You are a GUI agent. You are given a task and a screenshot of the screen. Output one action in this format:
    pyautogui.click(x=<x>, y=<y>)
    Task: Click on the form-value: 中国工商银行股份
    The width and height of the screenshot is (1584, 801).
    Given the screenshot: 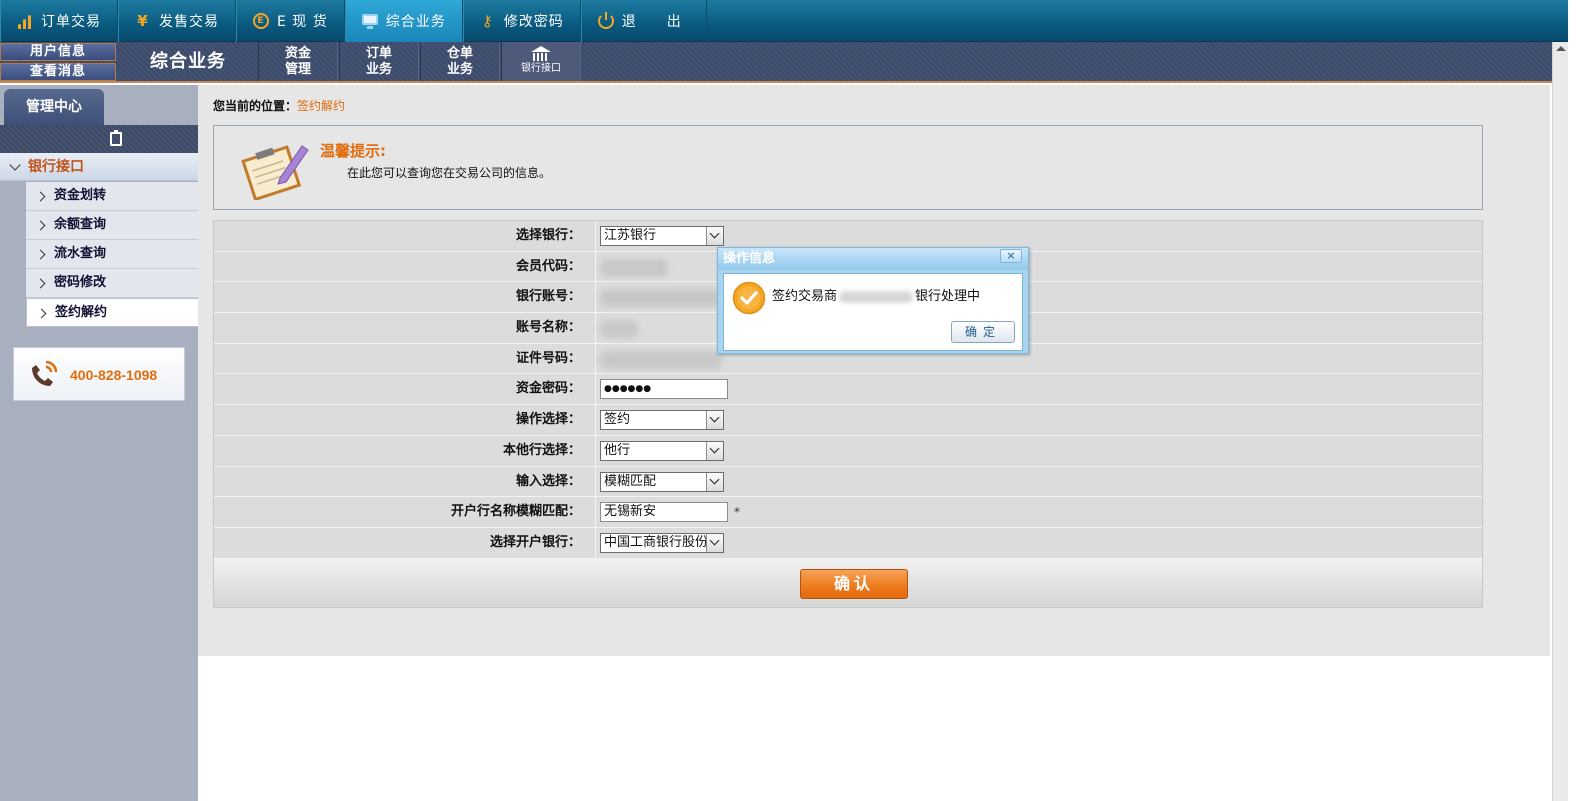 What is the action you would take?
    pyautogui.click(x=1039, y=542)
    